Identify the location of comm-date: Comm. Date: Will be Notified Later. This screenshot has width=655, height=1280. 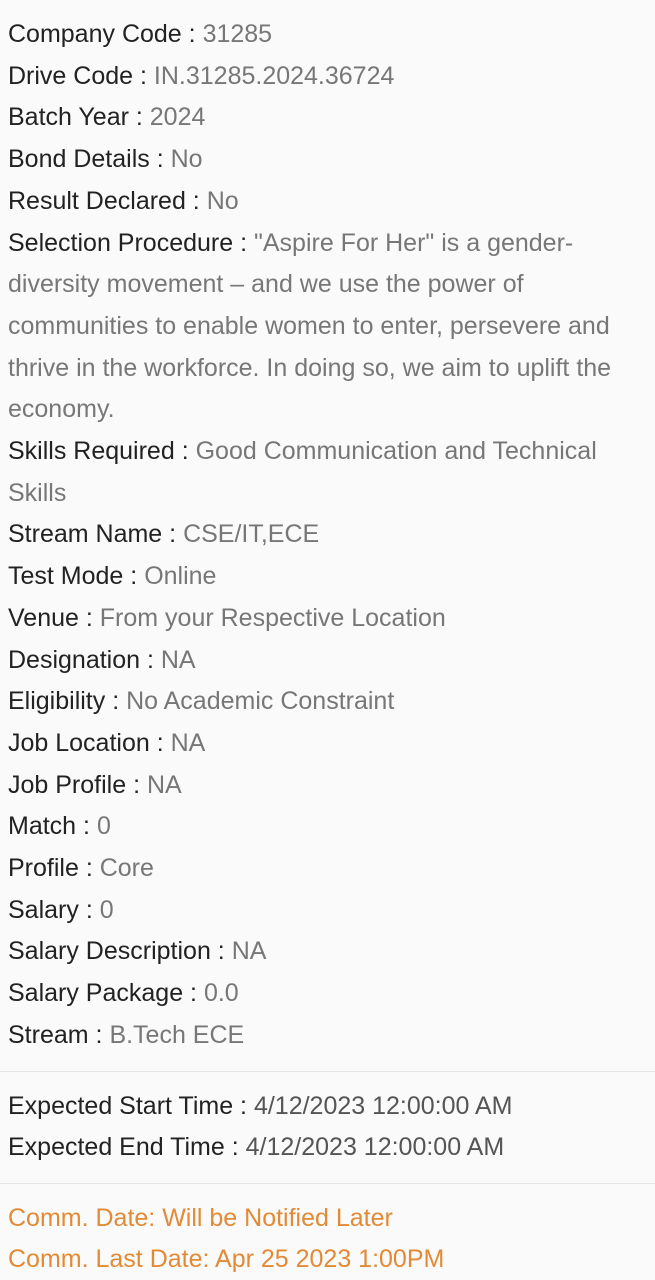
(200, 1217).